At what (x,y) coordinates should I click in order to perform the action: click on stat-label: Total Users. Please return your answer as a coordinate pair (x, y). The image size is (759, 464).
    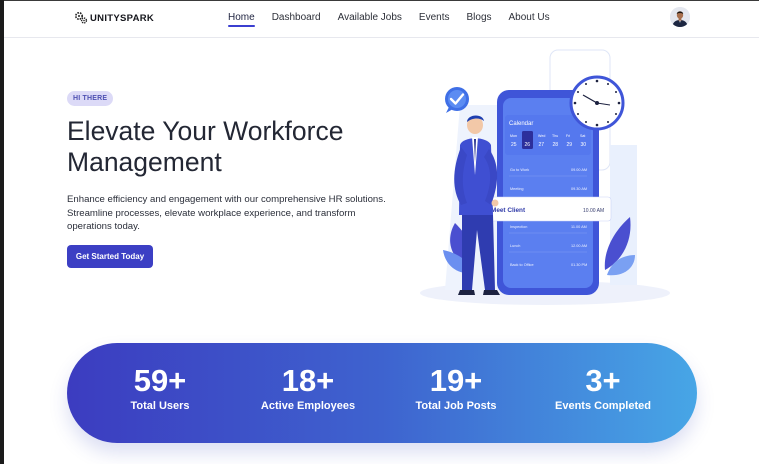
    Looking at the image, I should click on (160, 406).